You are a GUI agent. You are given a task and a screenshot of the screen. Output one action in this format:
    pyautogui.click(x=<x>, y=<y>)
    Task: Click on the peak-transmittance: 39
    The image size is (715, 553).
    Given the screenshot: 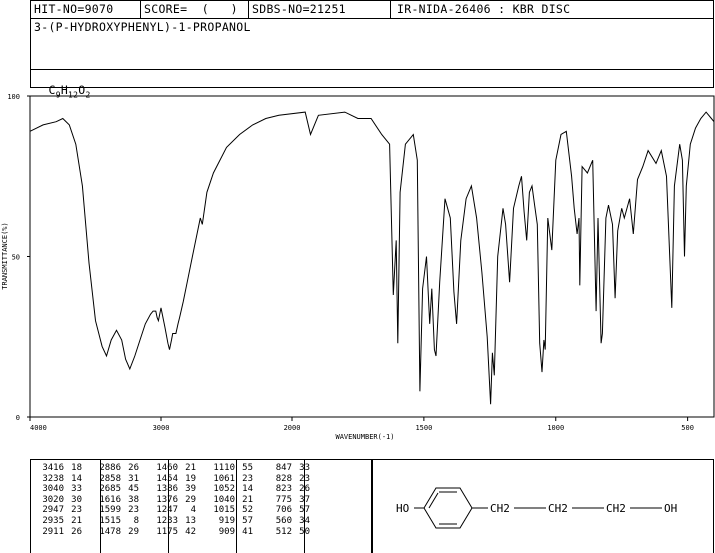 What is the action you would take?
    pyautogui.click(x=190, y=489)
    